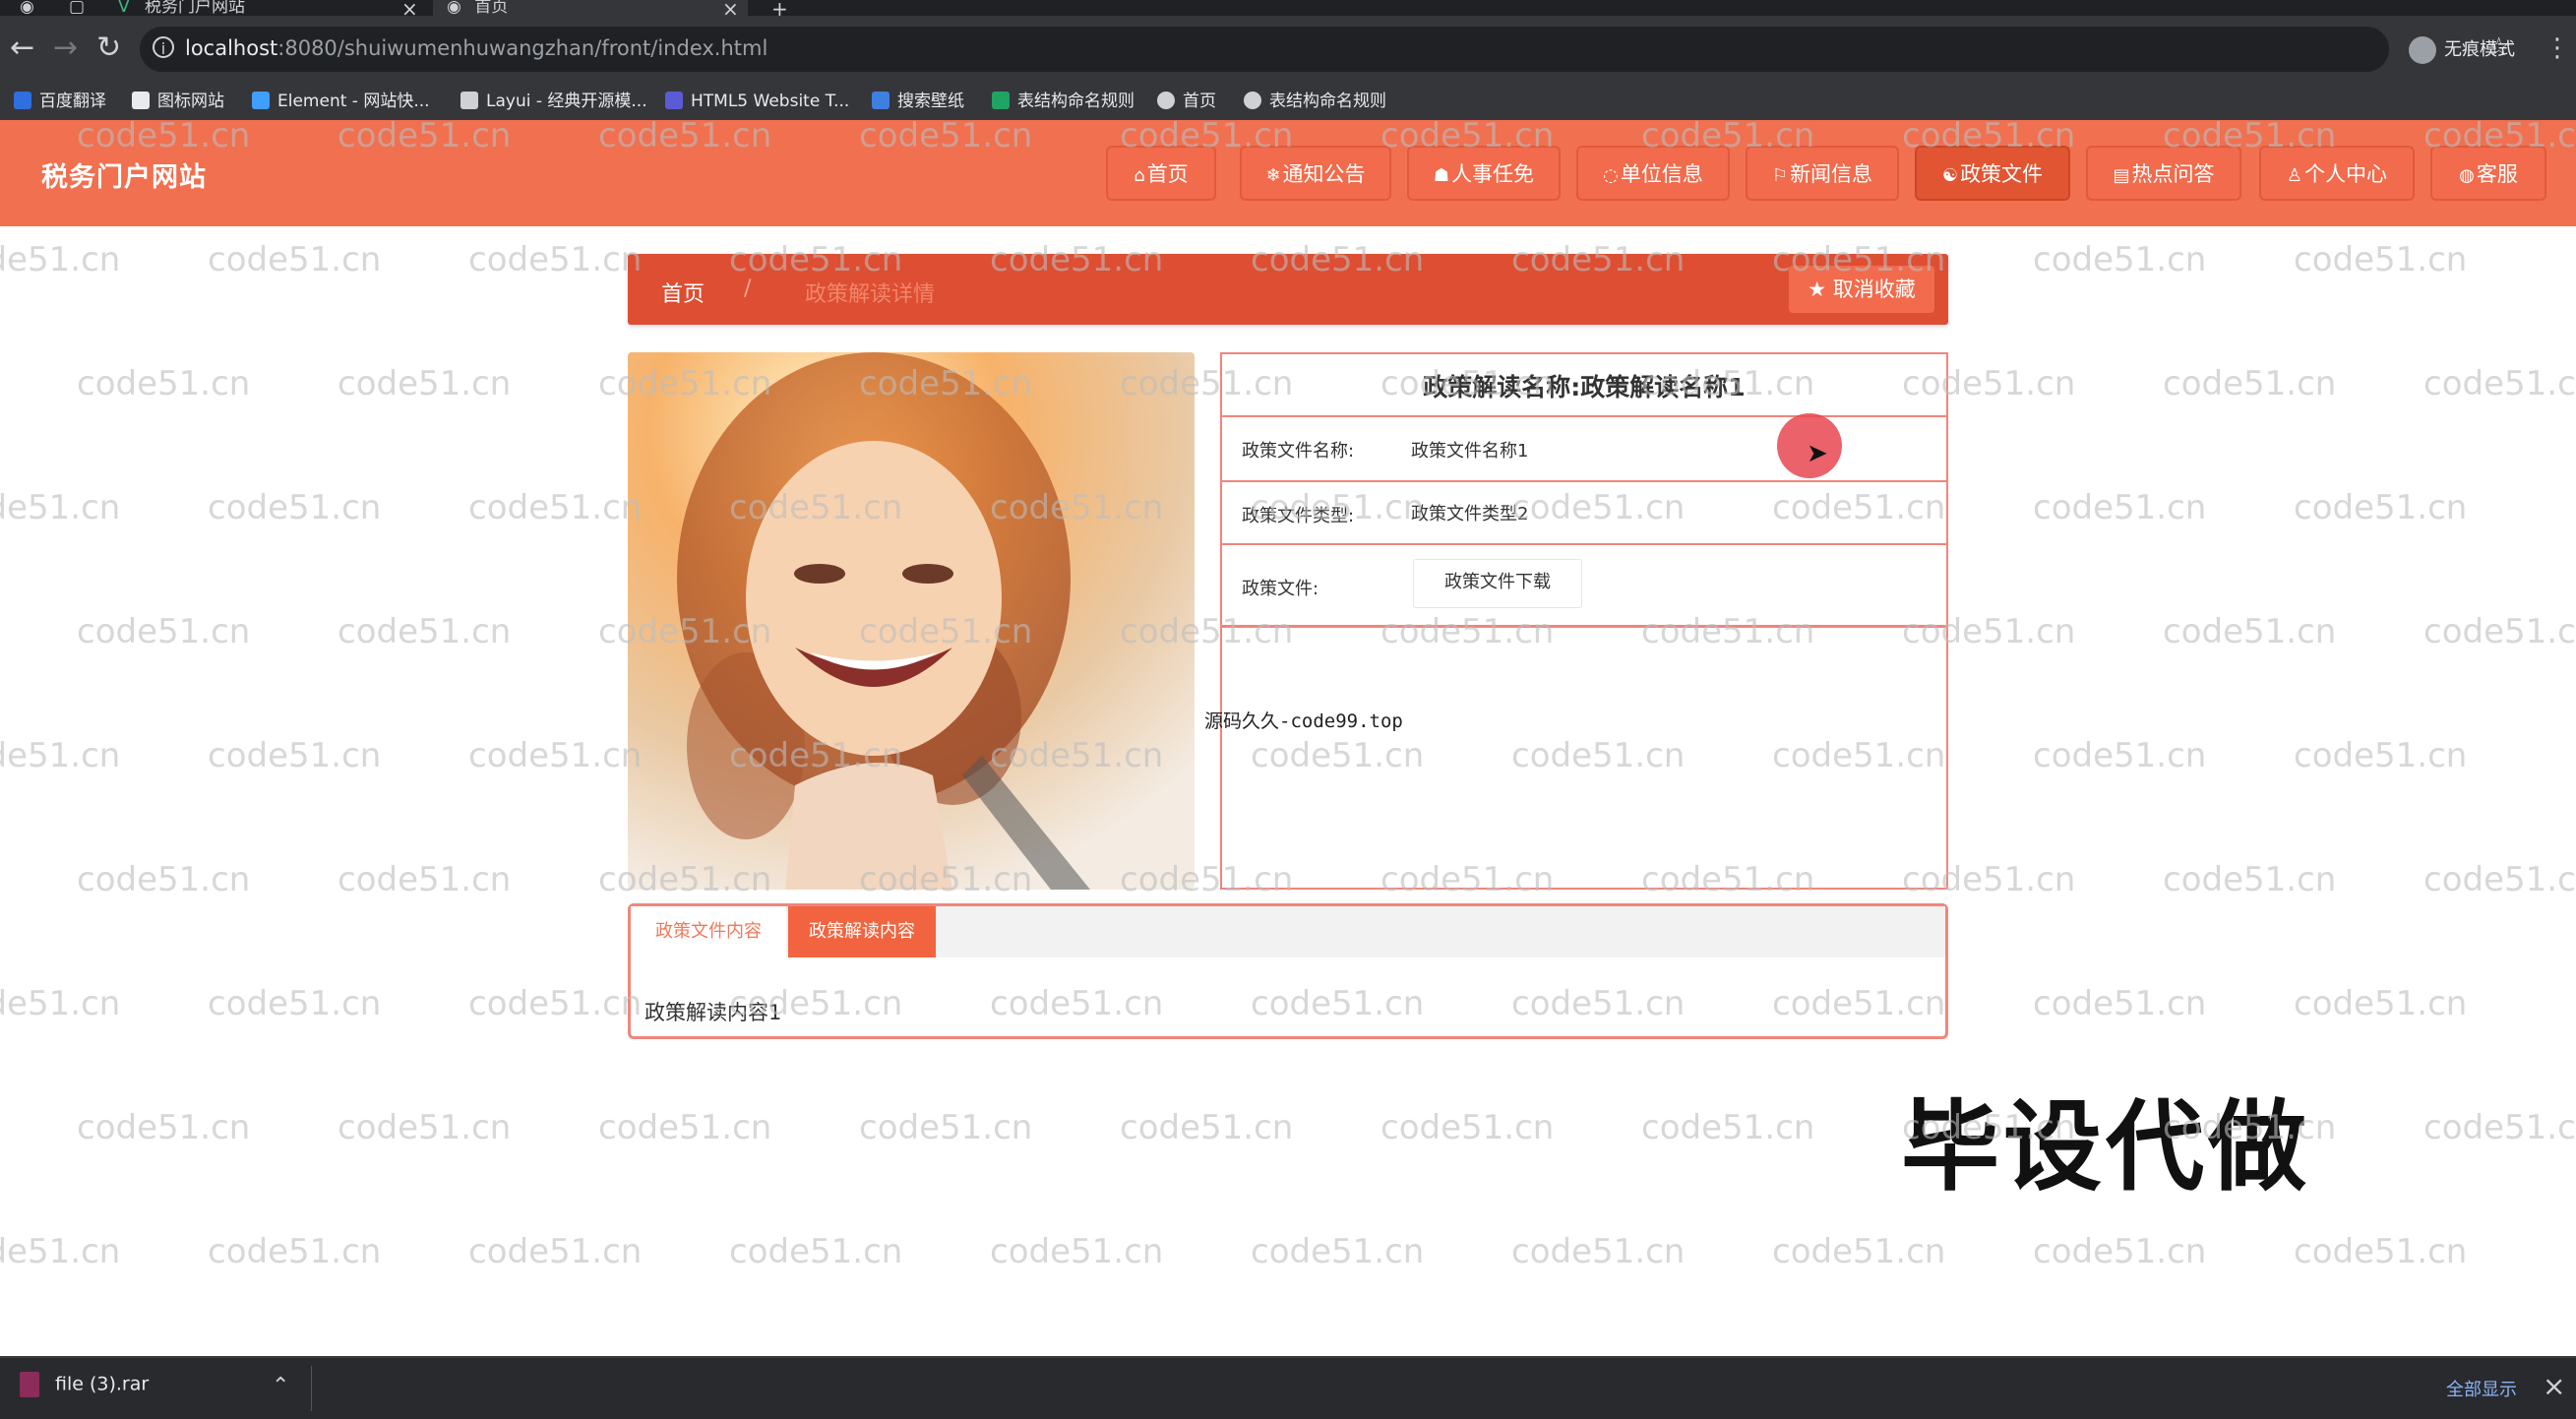 This screenshot has width=2576, height=1419. I want to click on unfavorite-label: 取消收藏, so click(1874, 290).